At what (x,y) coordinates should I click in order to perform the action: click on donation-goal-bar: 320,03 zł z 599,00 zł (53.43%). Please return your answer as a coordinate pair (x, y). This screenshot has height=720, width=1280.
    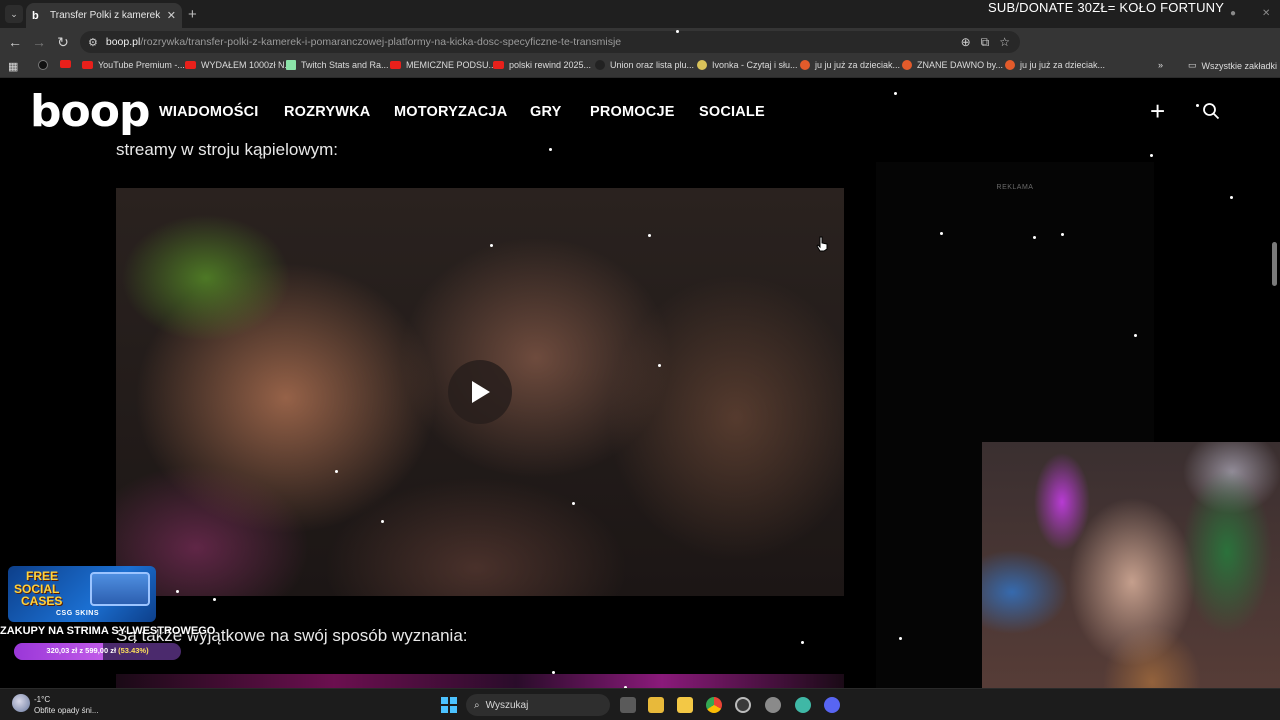
    Looking at the image, I should click on (97, 651).